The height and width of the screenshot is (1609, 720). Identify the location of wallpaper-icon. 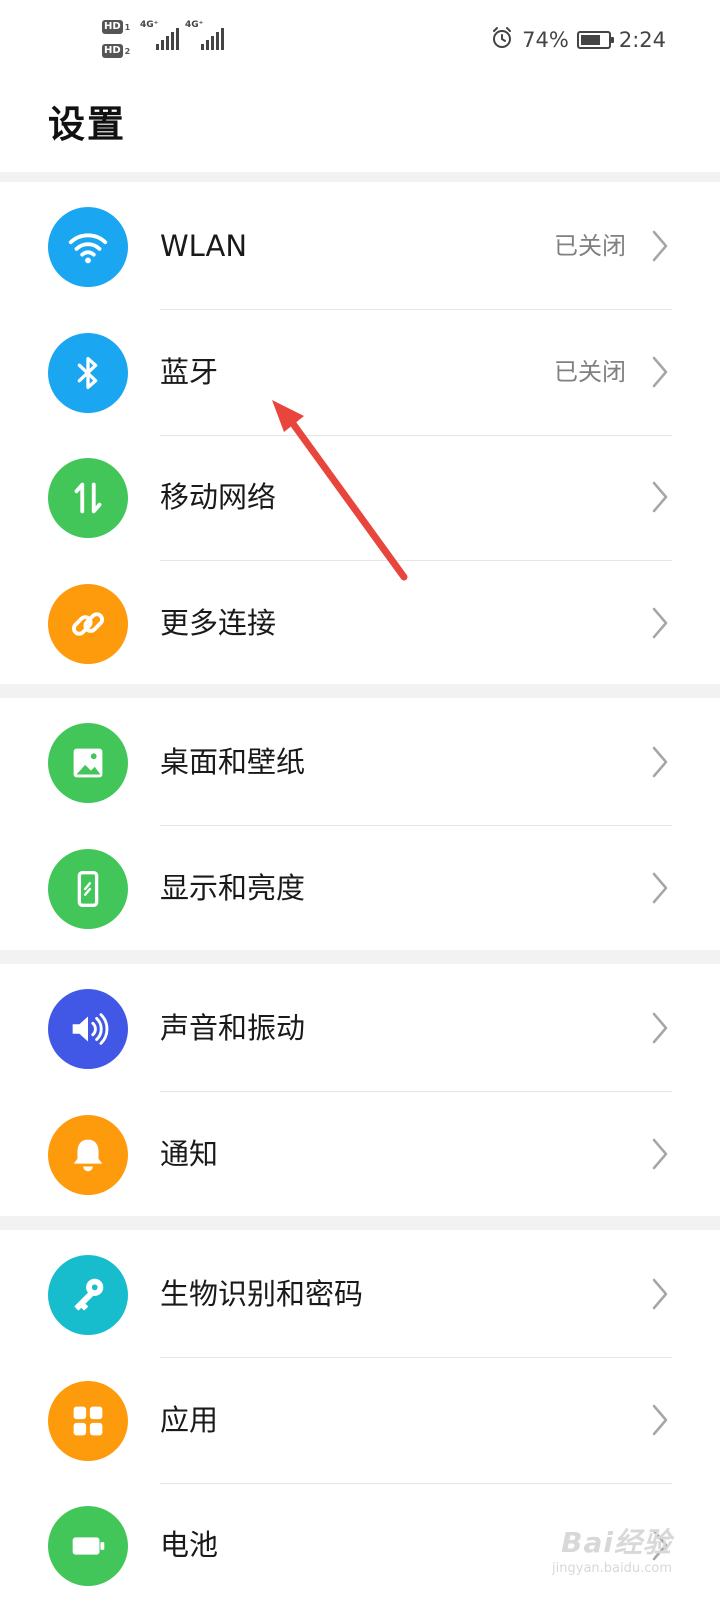
(88, 763).